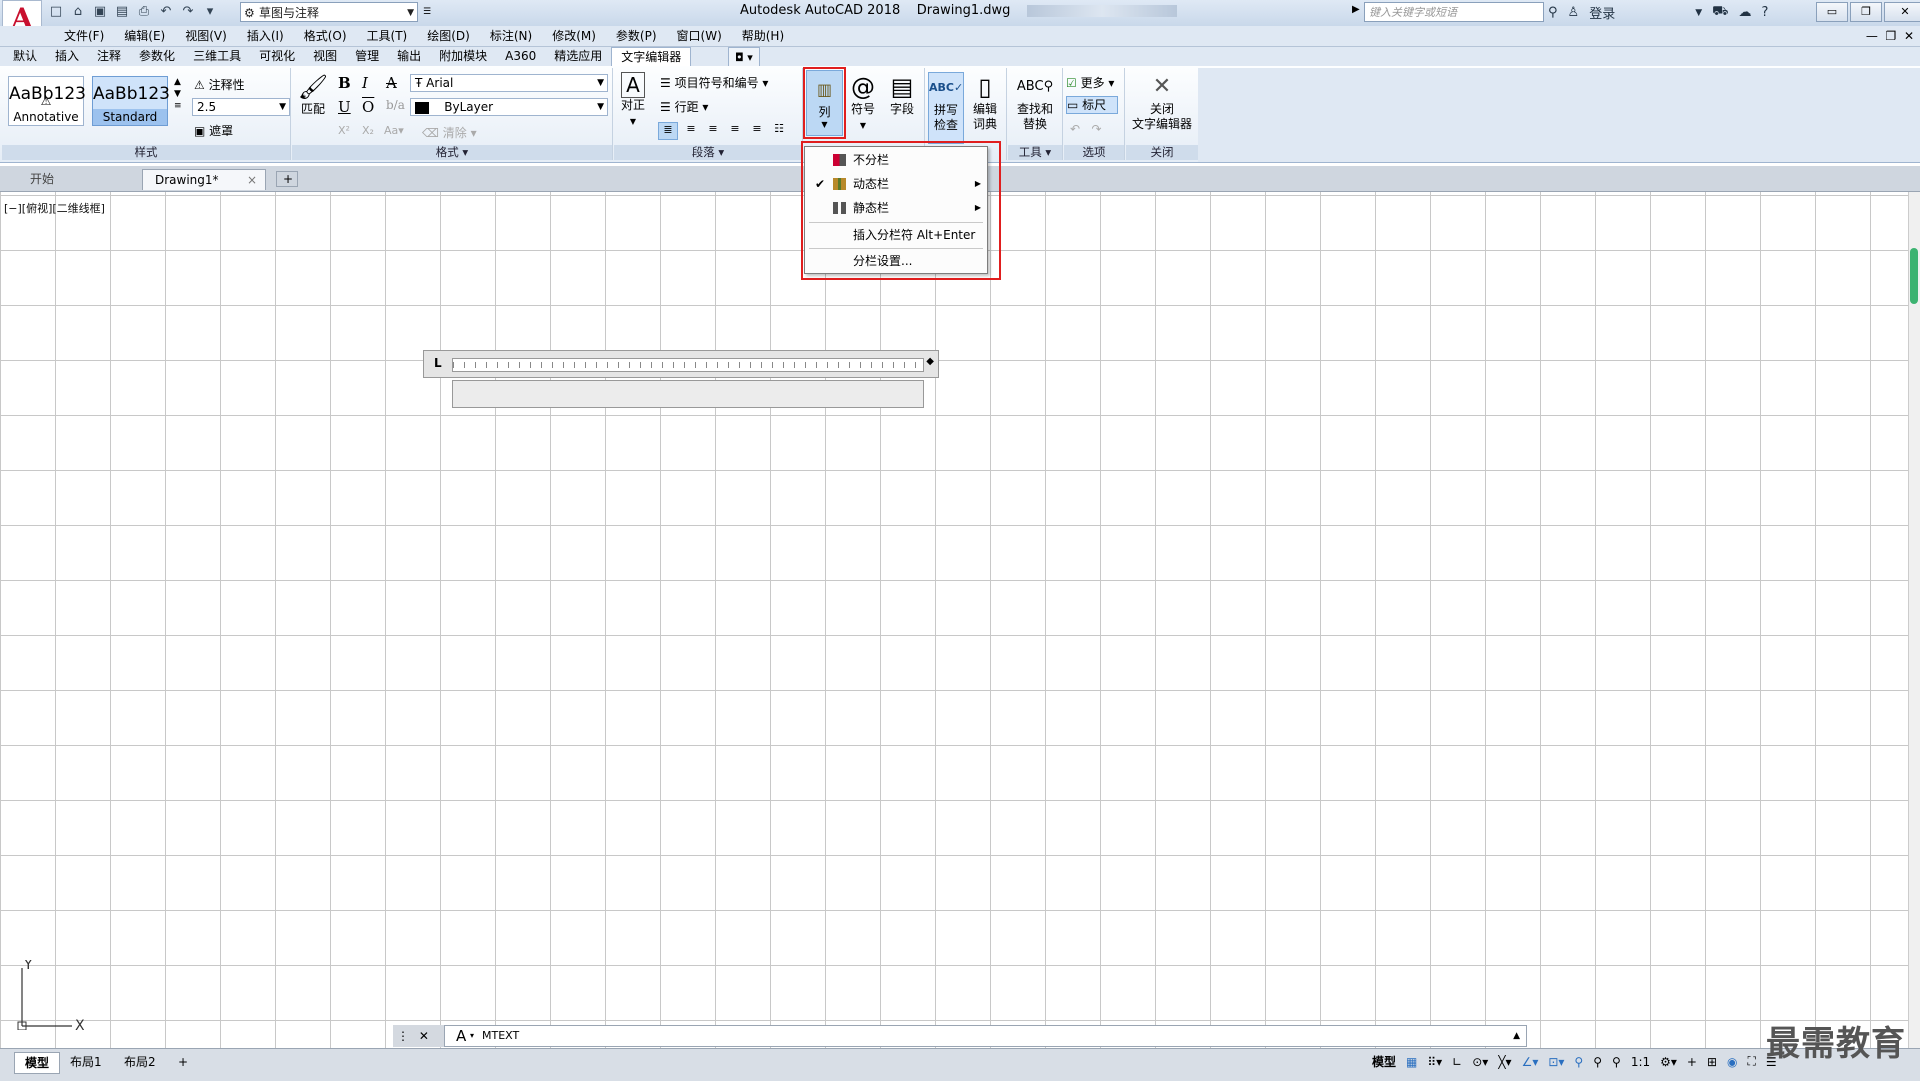 The height and width of the screenshot is (1081, 1920). I want to click on annotation-visibility-icon: ⚲, so click(1578, 1062).